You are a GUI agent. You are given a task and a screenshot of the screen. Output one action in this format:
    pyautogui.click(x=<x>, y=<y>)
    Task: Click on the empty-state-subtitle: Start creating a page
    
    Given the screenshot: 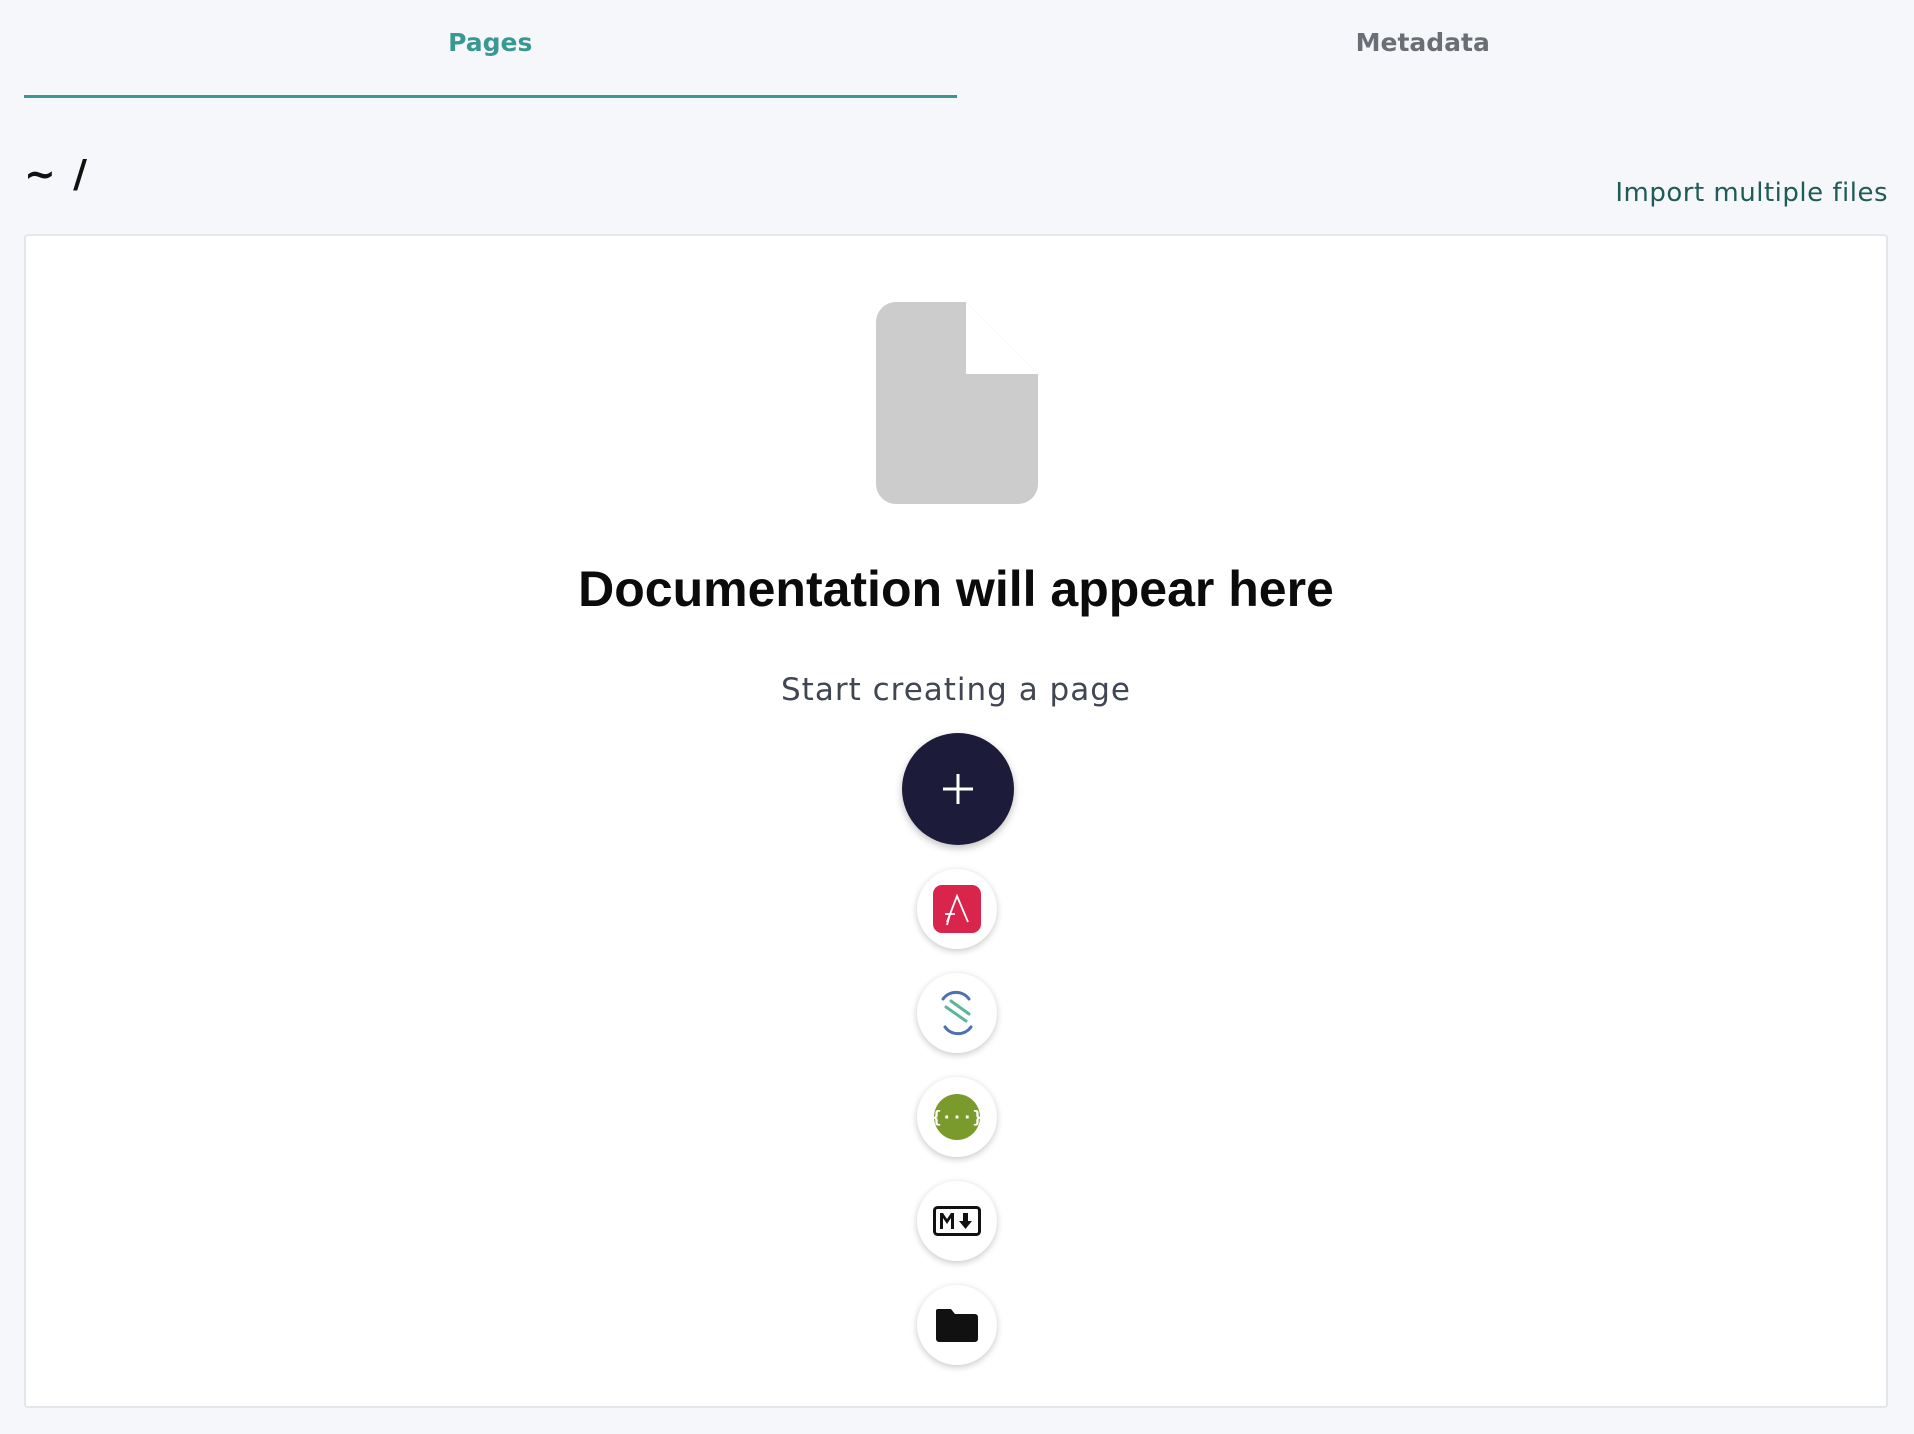 What is the action you would take?
    pyautogui.click(x=956, y=690)
    